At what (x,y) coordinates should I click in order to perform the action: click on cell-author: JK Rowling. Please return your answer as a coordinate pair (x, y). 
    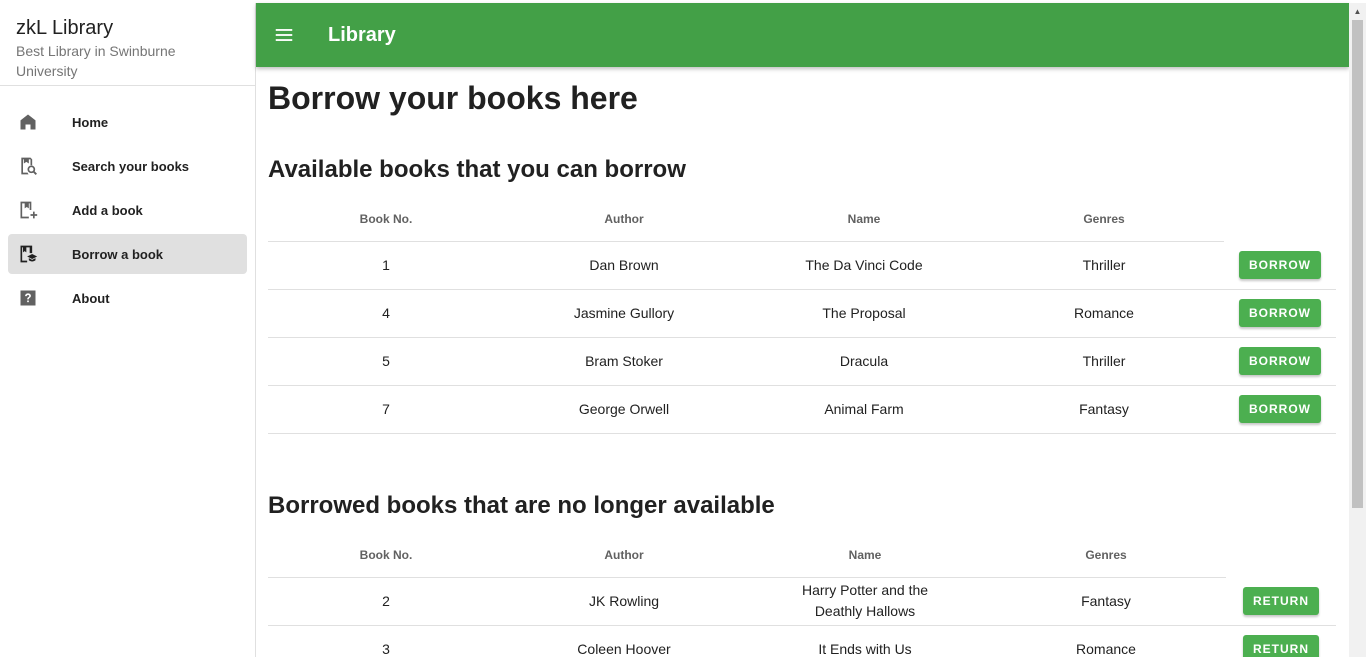
    Looking at the image, I should click on (624, 601).